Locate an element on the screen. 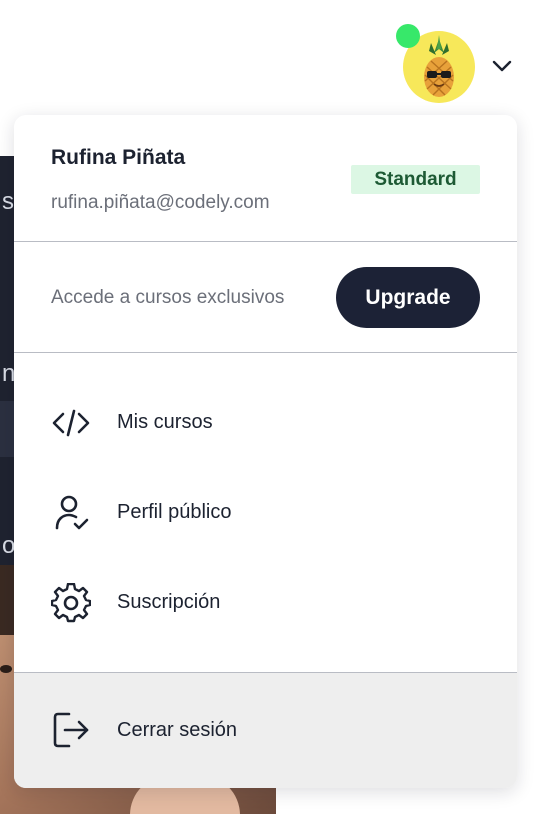  menu-item-perfil-publico: Perfil público is located at coordinates (265, 513).